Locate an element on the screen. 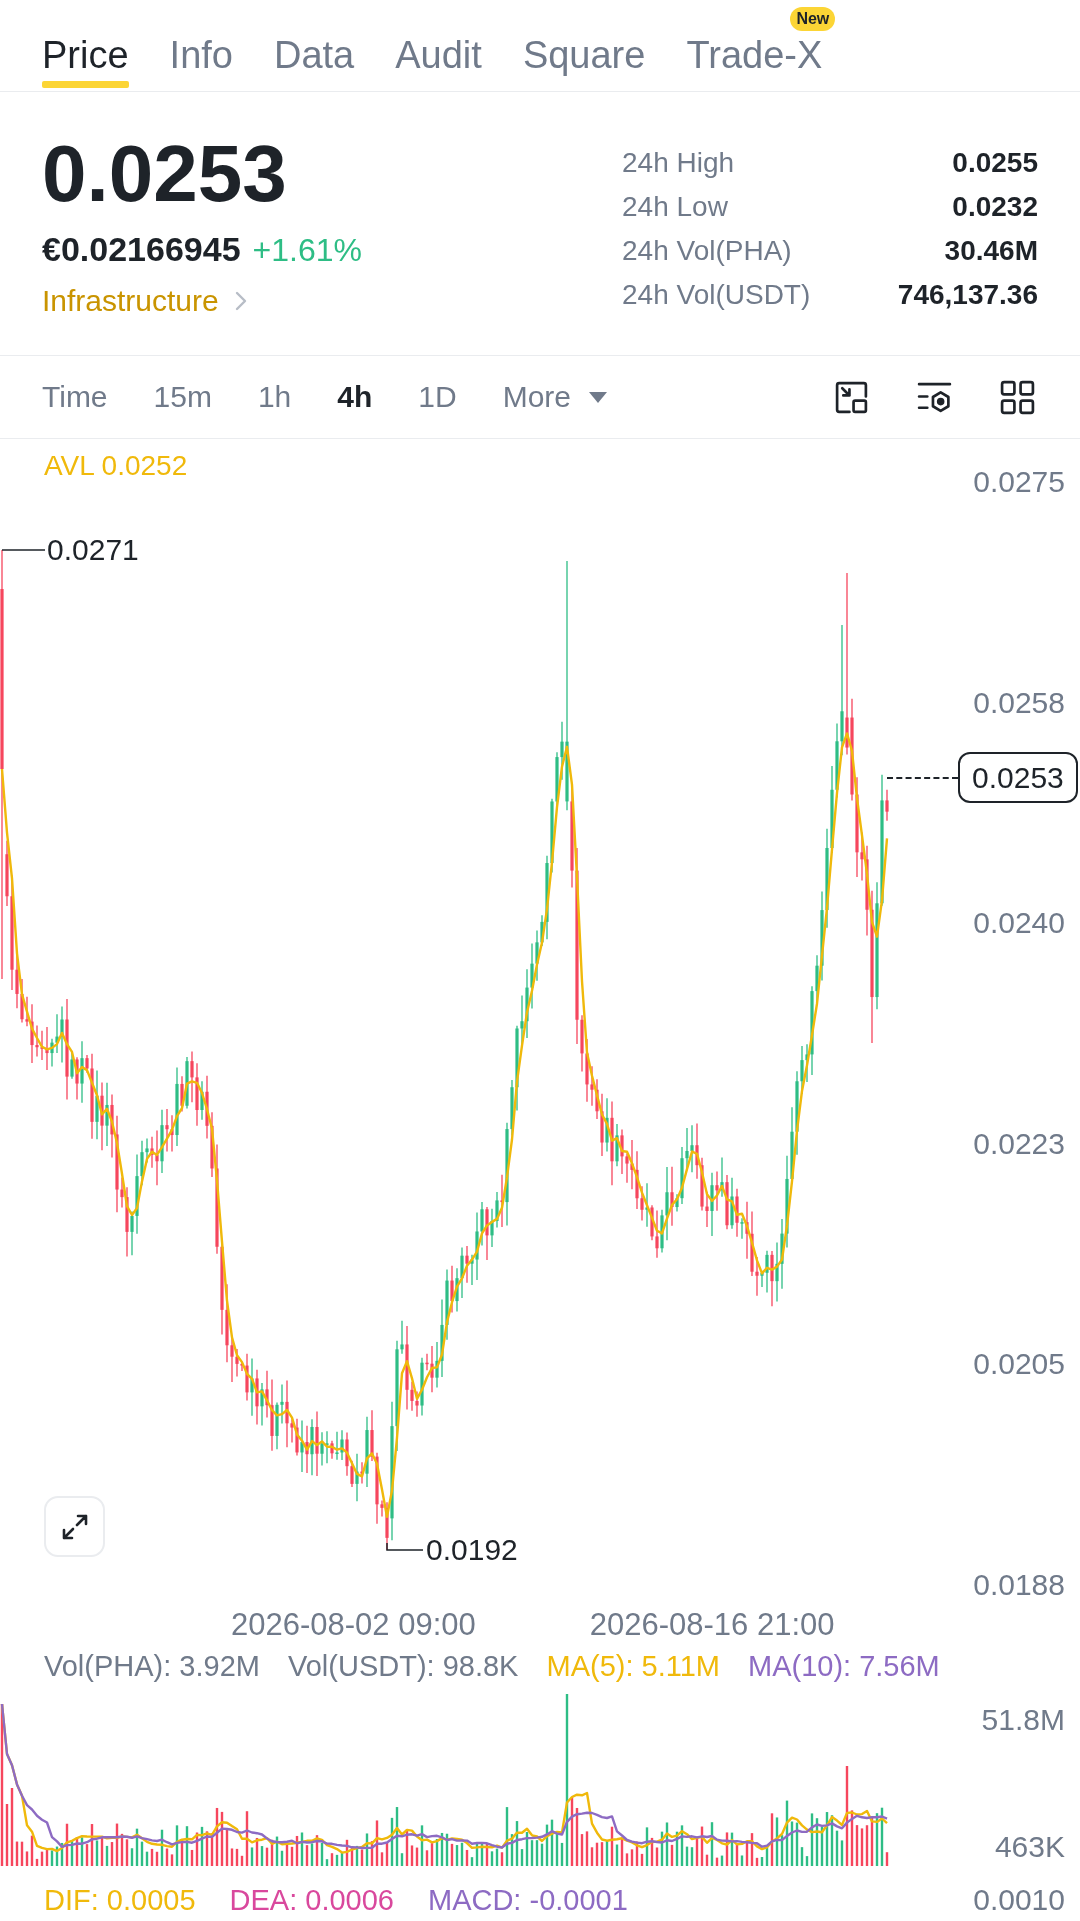 This screenshot has width=1080, height=1921. category-link: Infrastructure is located at coordinates (144, 301).